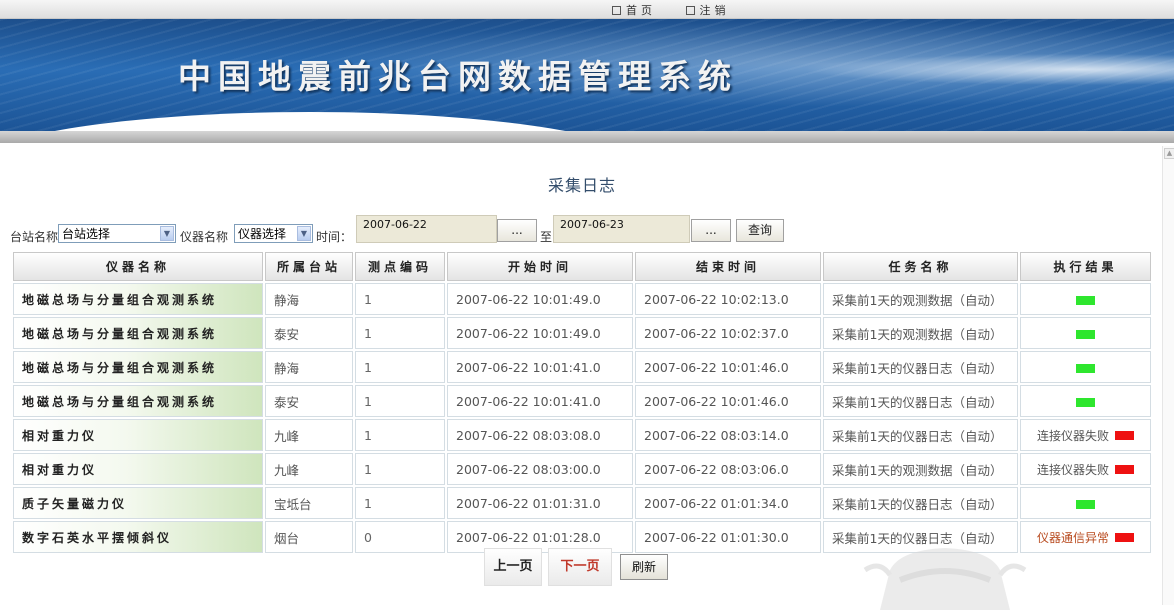 The width and height of the screenshot is (1174, 610). Describe the element at coordinates (1072, 435) in the screenshot. I see `result-message: 连接仪器失败` at that location.